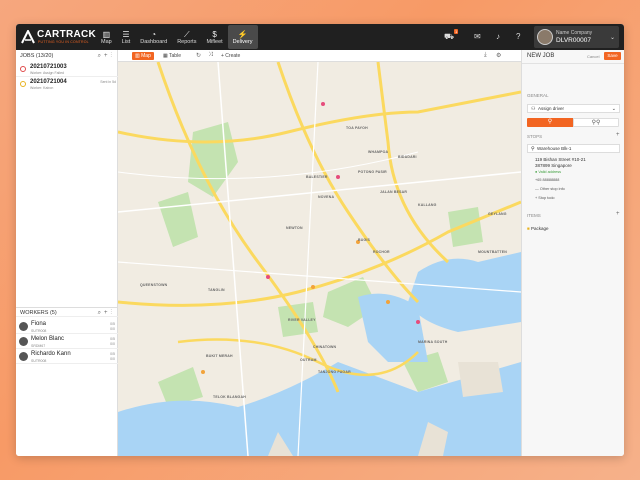 This screenshot has height=480, width=640. Describe the element at coordinates (573, 148) in the screenshot. I see `stop-name-field: ⚲ Warehouse Blk-1` at that location.